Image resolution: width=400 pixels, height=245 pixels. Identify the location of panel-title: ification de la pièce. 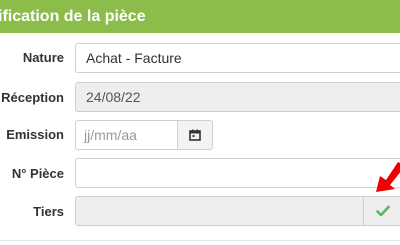
(73, 16).